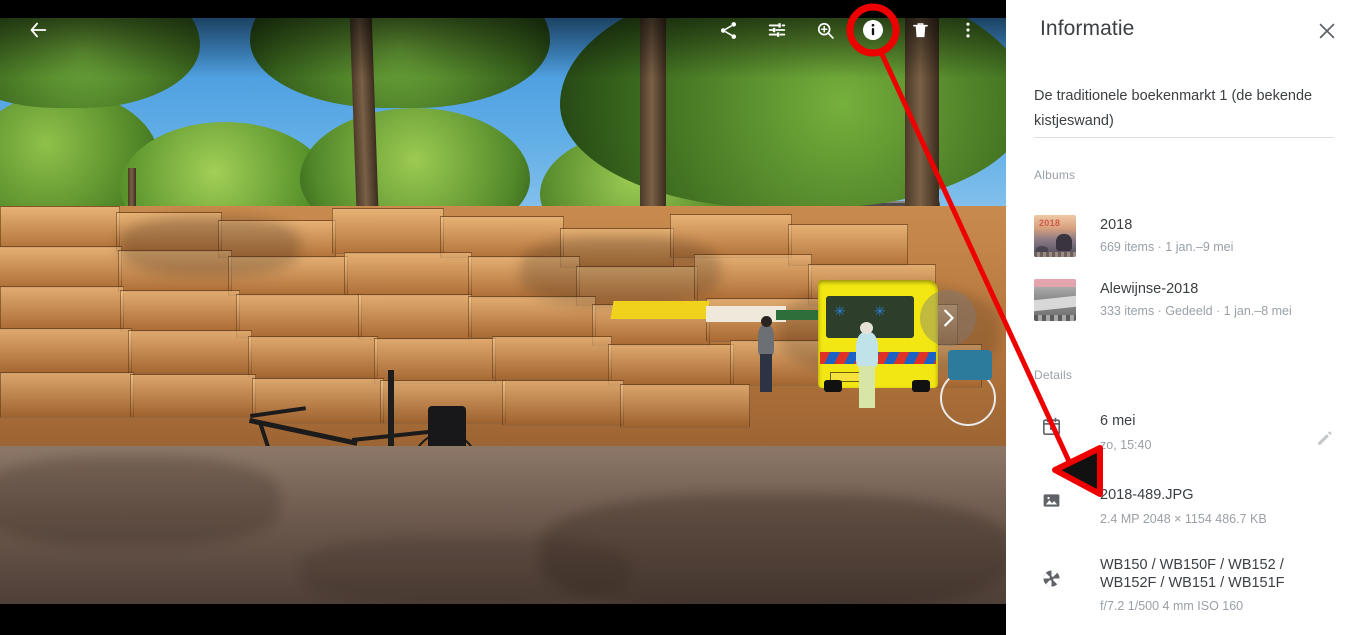  Describe the element at coordinates (970, 365) in the screenshot. I see `bicycle-body` at that location.